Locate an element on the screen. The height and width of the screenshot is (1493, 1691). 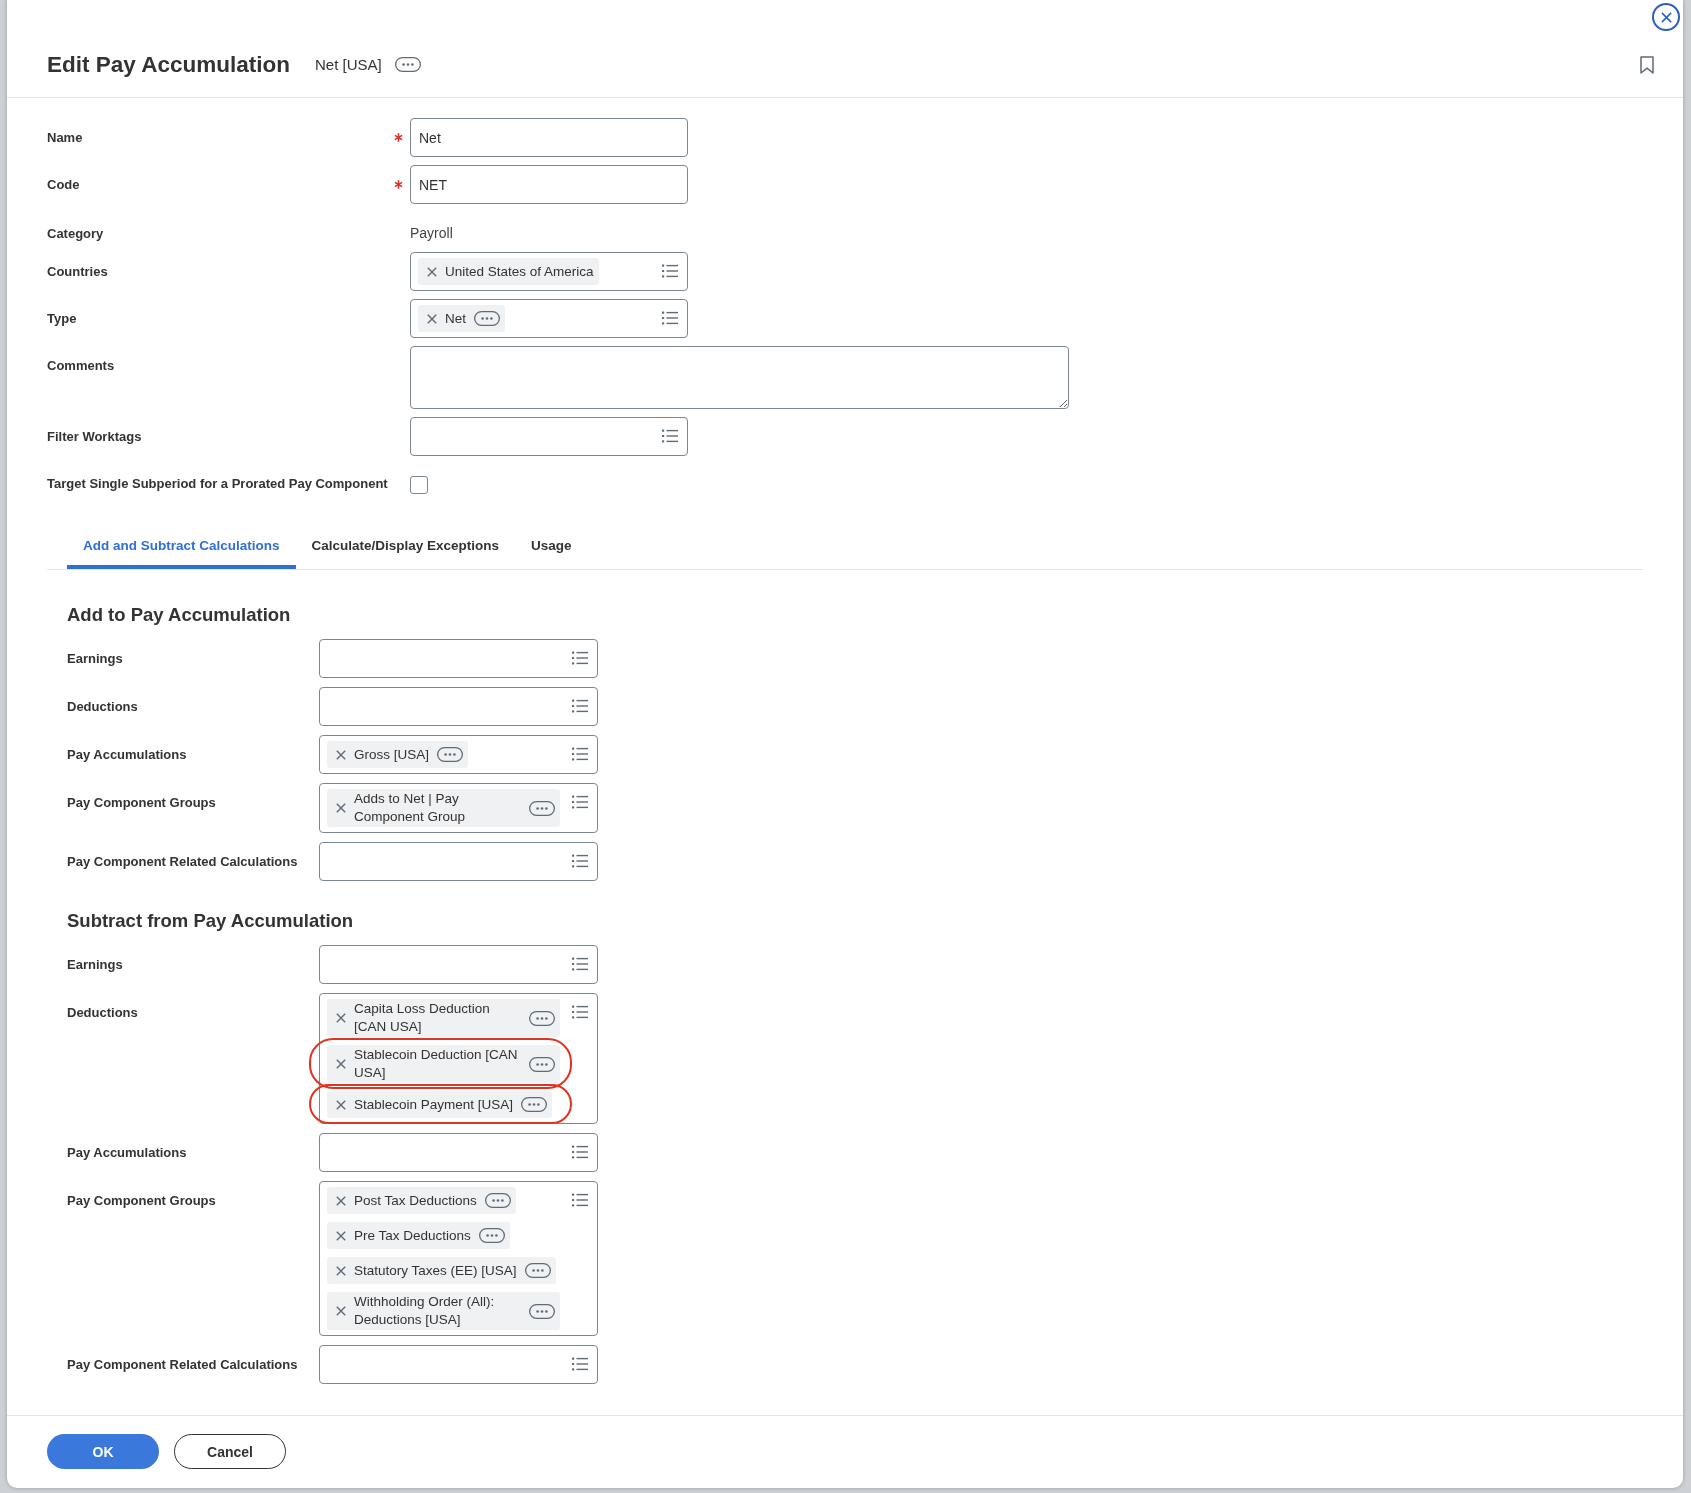
field-label: Code is located at coordinates (63, 184).